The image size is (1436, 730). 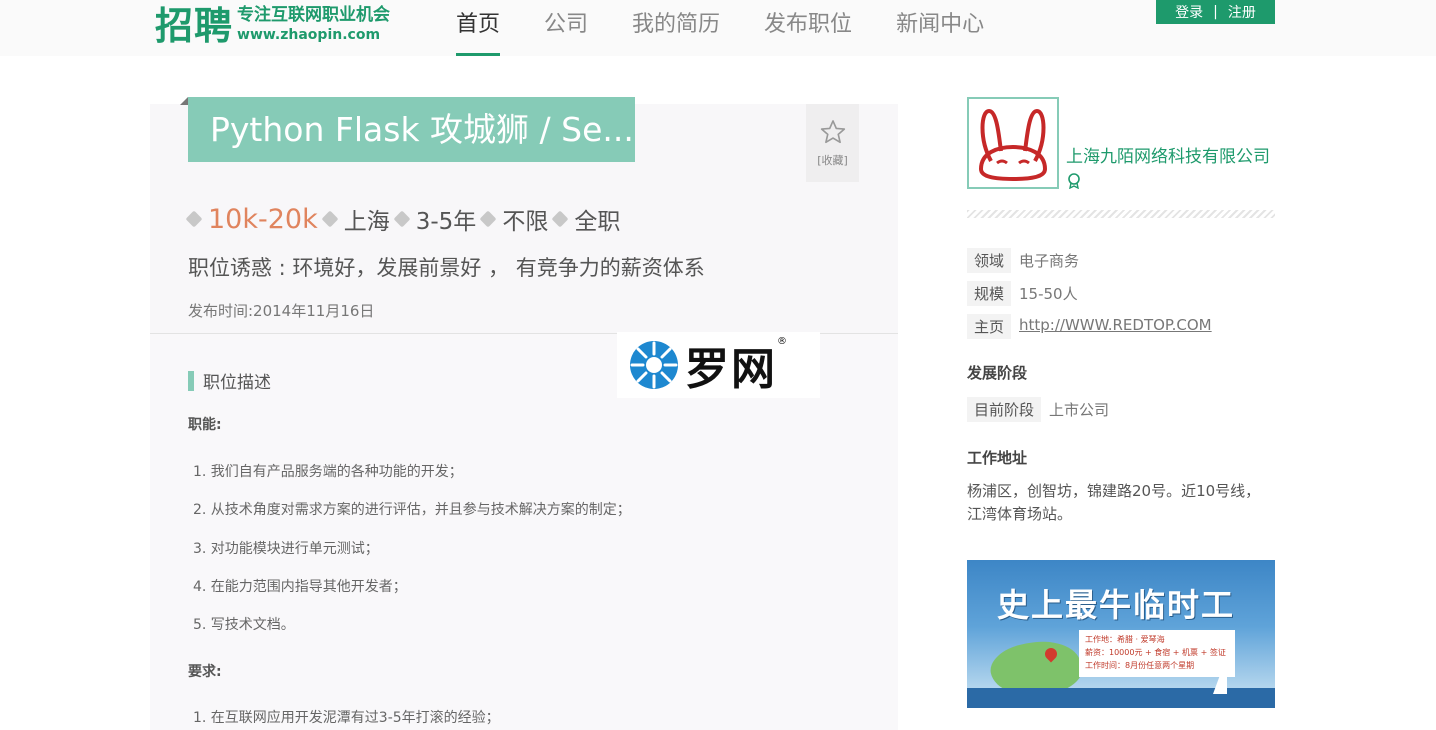 What do you see at coordinates (832, 132) in the screenshot?
I see `star-icon` at bounding box center [832, 132].